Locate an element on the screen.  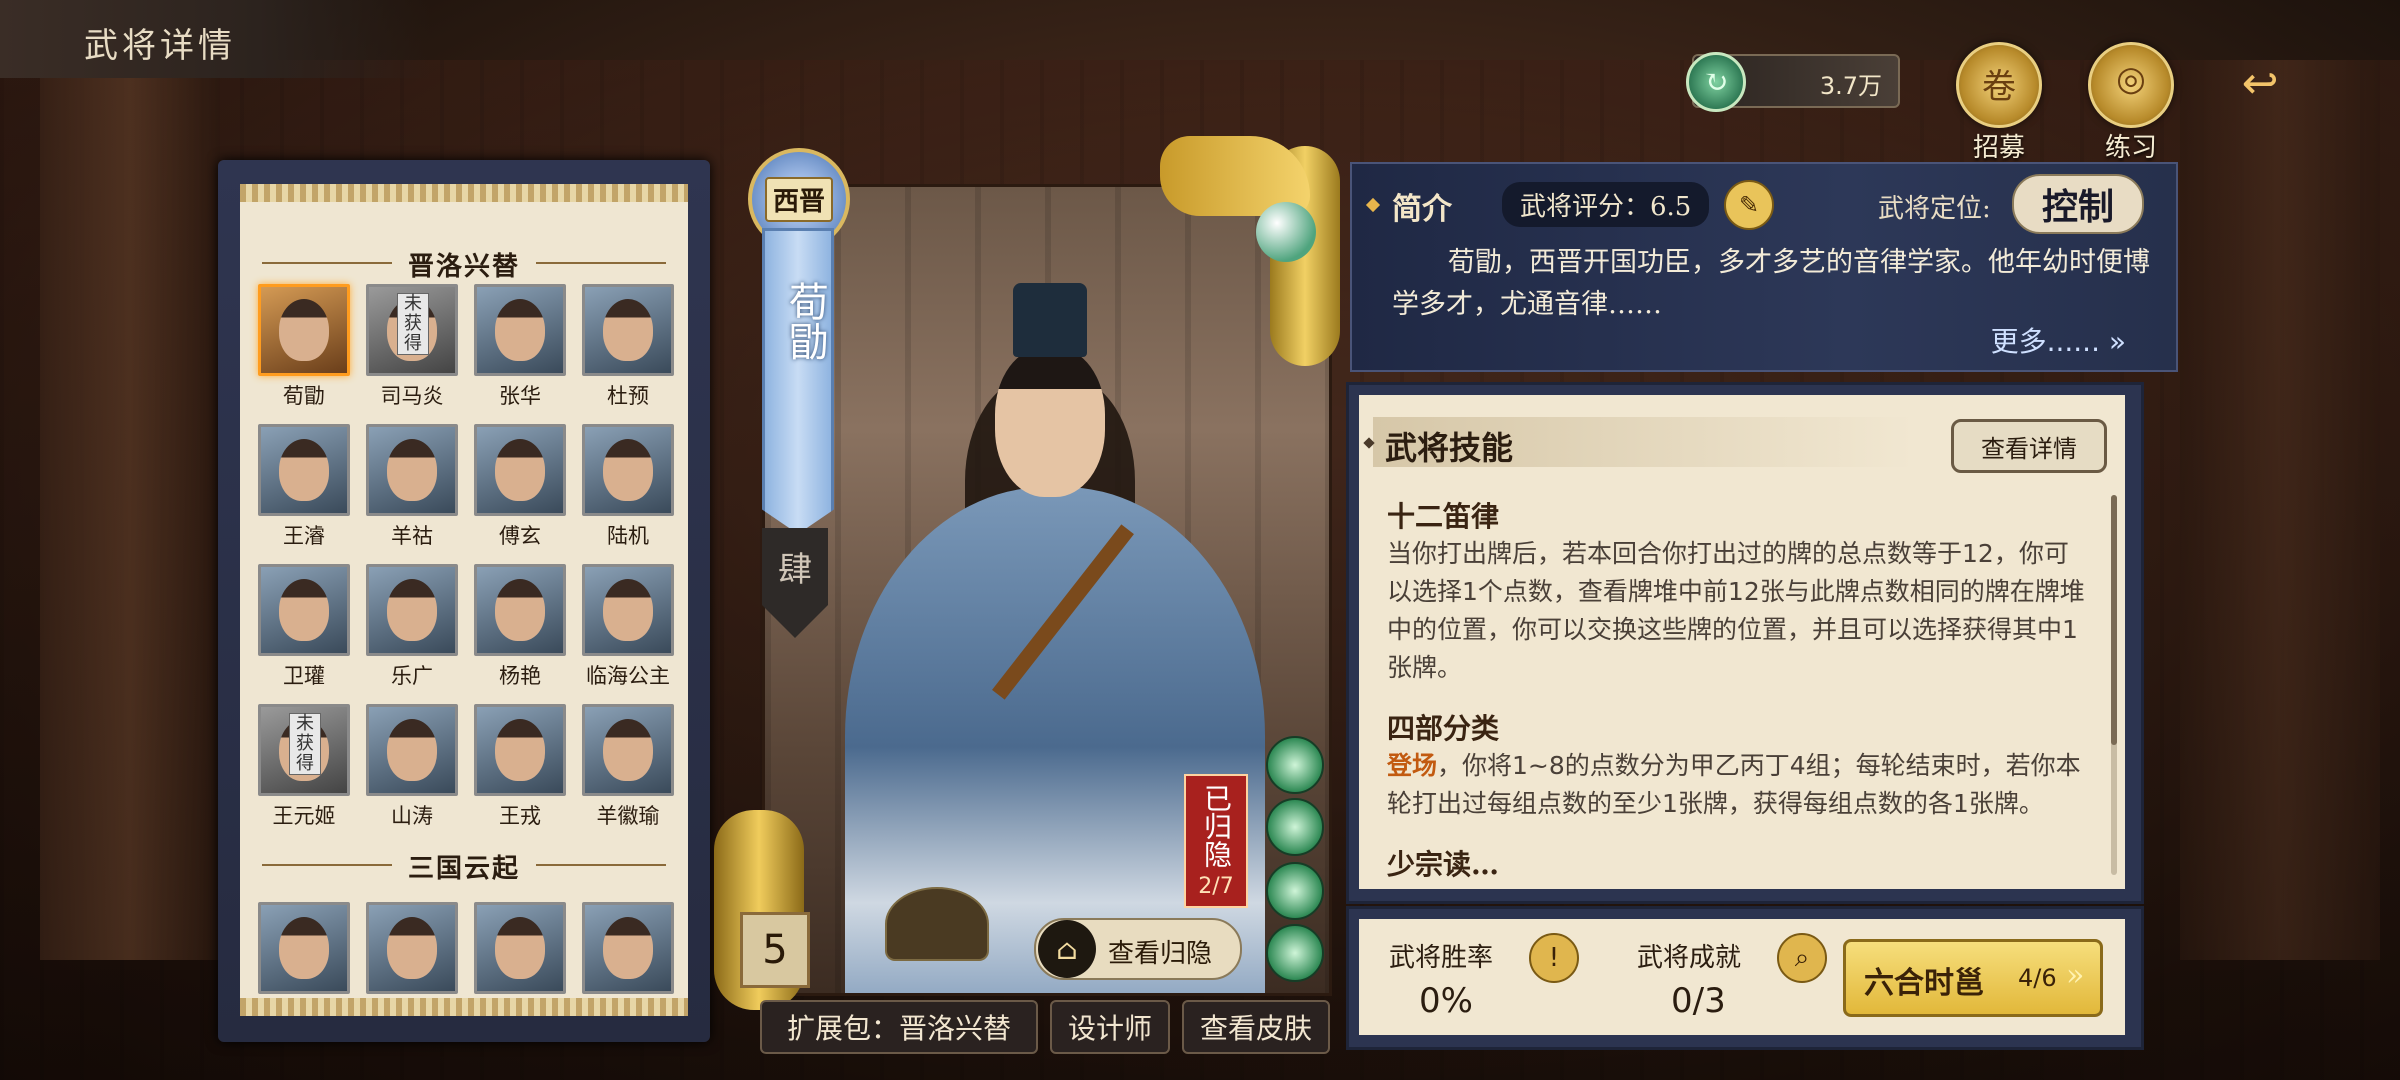
faction-label: 西晋 is located at coordinates (798, 199).